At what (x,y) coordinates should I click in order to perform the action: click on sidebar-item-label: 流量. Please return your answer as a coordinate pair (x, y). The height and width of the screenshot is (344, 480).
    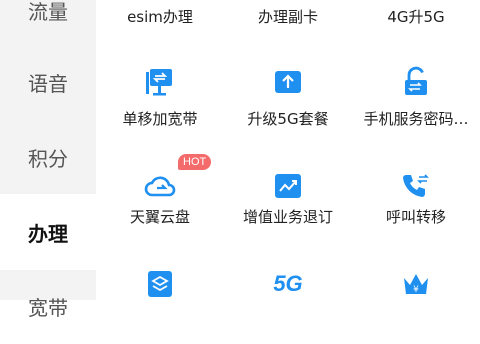
    Looking at the image, I should click on (48, 12).